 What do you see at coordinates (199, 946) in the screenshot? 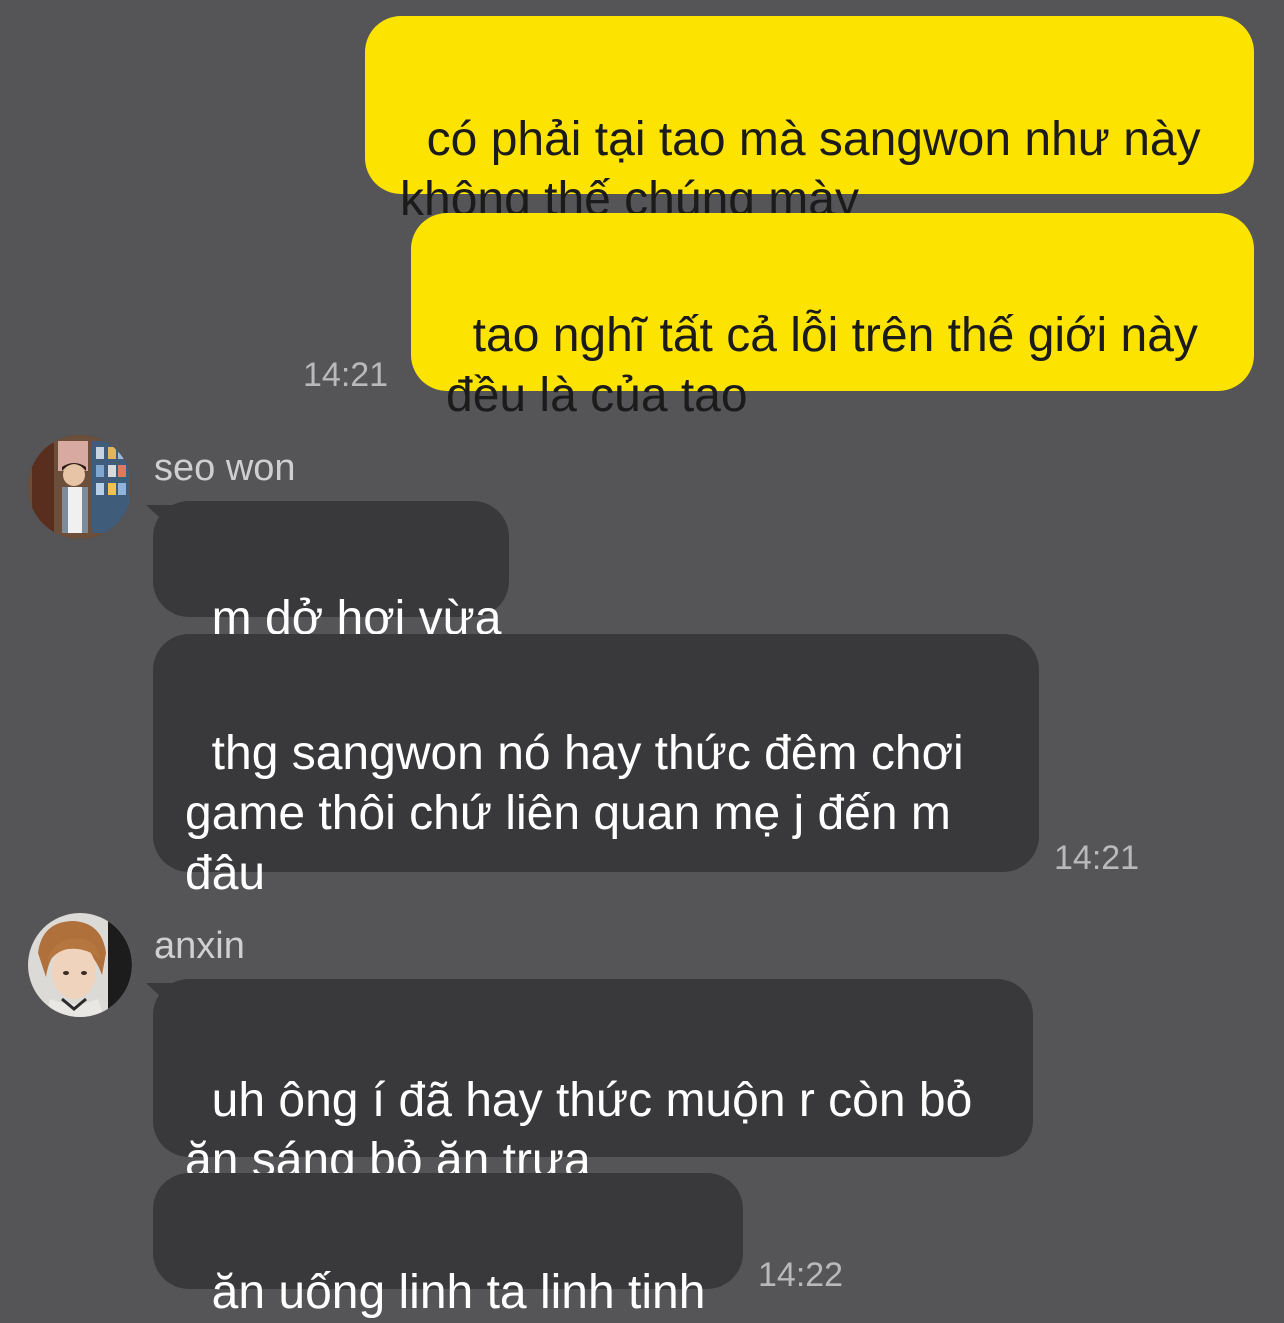
I see `sender-name: anxin` at bounding box center [199, 946].